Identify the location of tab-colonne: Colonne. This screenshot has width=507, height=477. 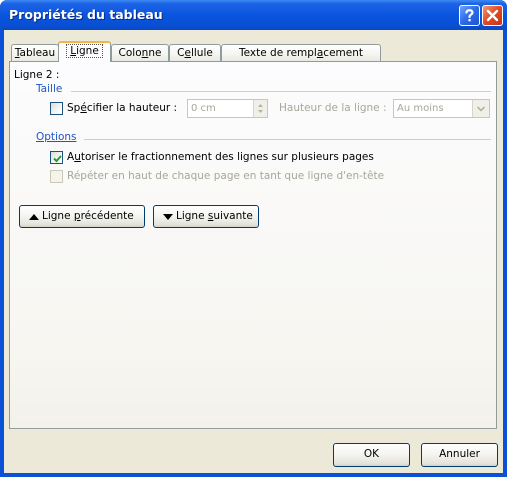
(140, 53).